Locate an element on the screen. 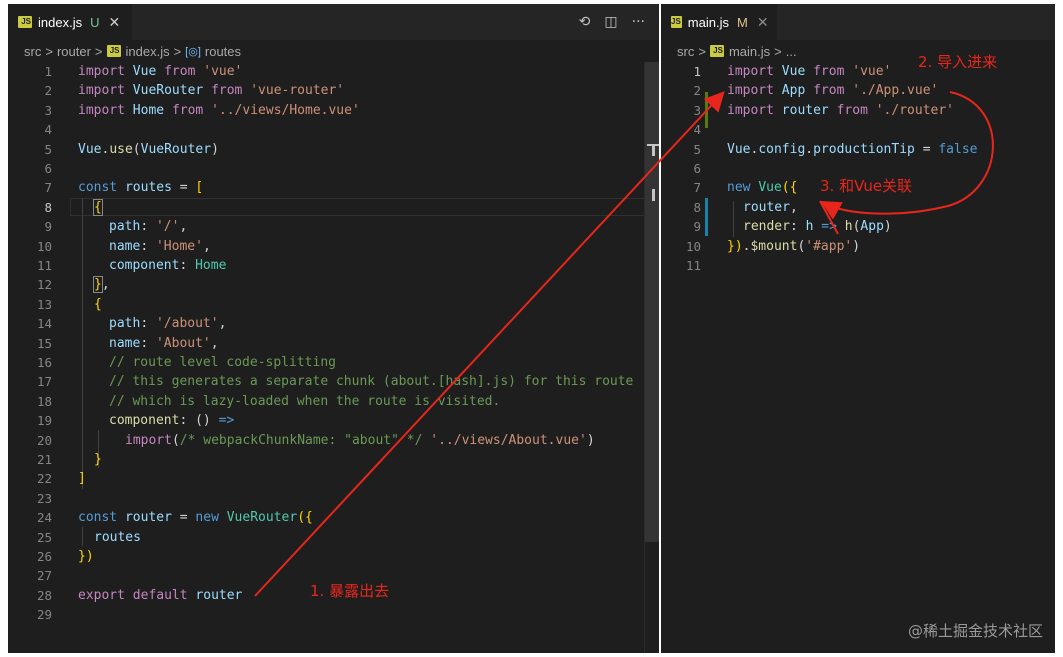 The image size is (1063, 657). code-line: }).$mount('#app') is located at coordinates (794, 246).